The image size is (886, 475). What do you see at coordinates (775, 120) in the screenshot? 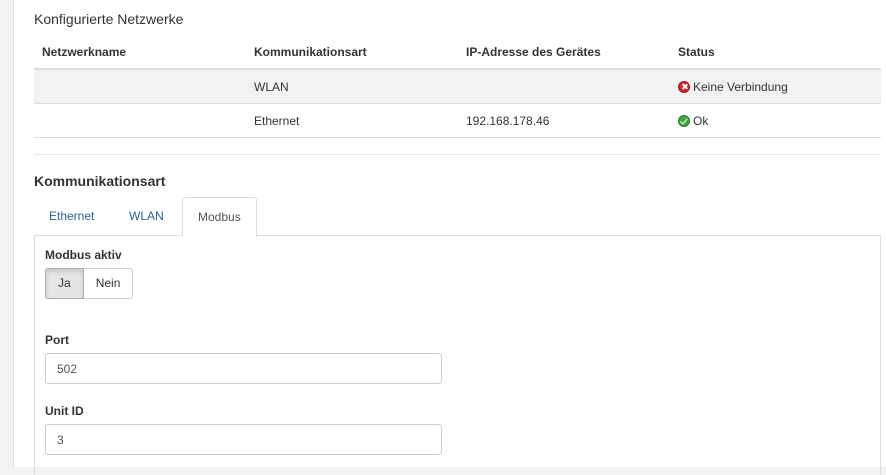
I see `cell-status: Ok` at bounding box center [775, 120].